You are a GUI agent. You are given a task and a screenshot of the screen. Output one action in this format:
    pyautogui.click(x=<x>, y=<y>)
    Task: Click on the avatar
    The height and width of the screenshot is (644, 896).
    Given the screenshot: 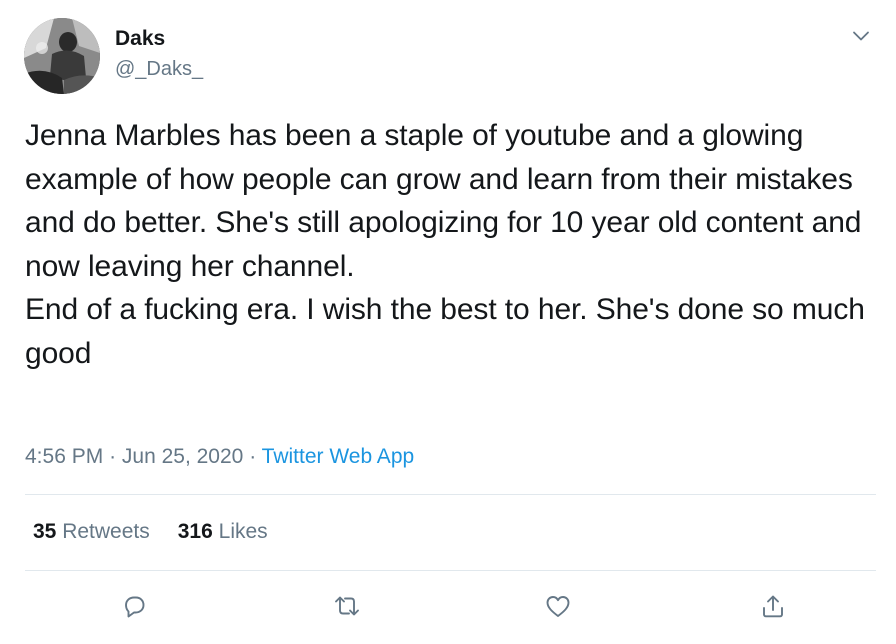 What is the action you would take?
    pyautogui.click(x=62, y=56)
    